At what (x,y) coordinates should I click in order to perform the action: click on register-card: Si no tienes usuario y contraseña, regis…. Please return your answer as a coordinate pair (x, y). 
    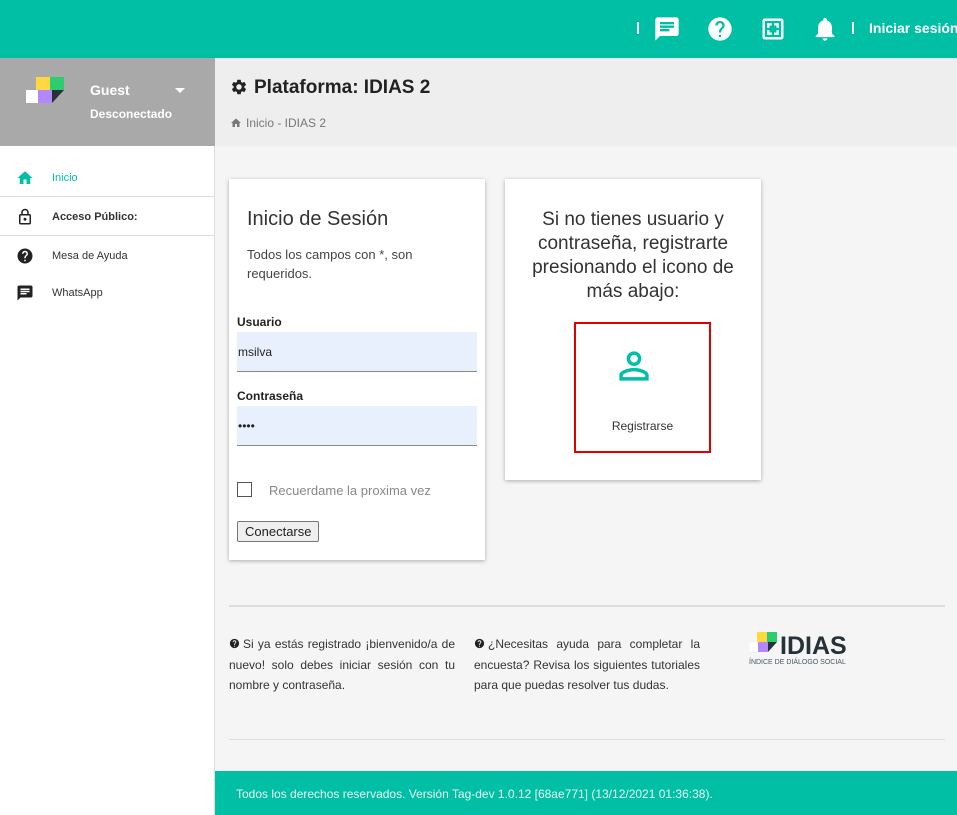
    Looking at the image, I should click on (633, 329).